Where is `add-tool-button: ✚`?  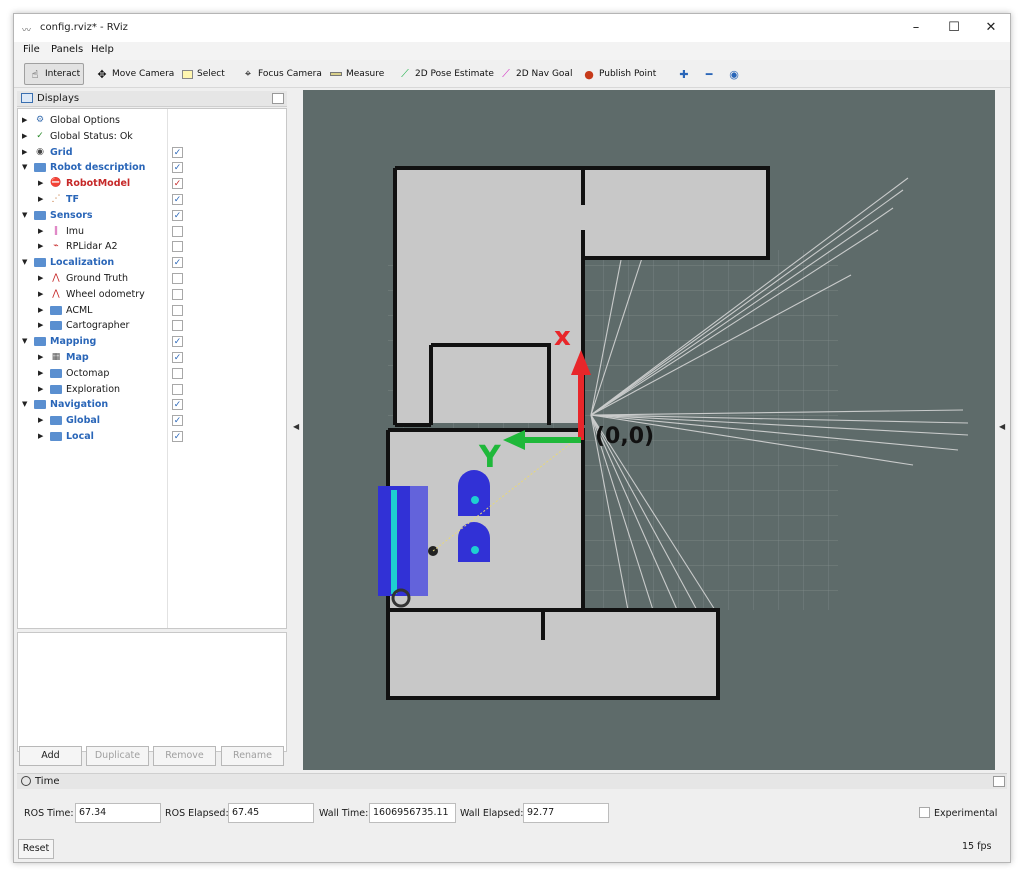
add-tool-button: ✚ is located at coordinates (685, 74).